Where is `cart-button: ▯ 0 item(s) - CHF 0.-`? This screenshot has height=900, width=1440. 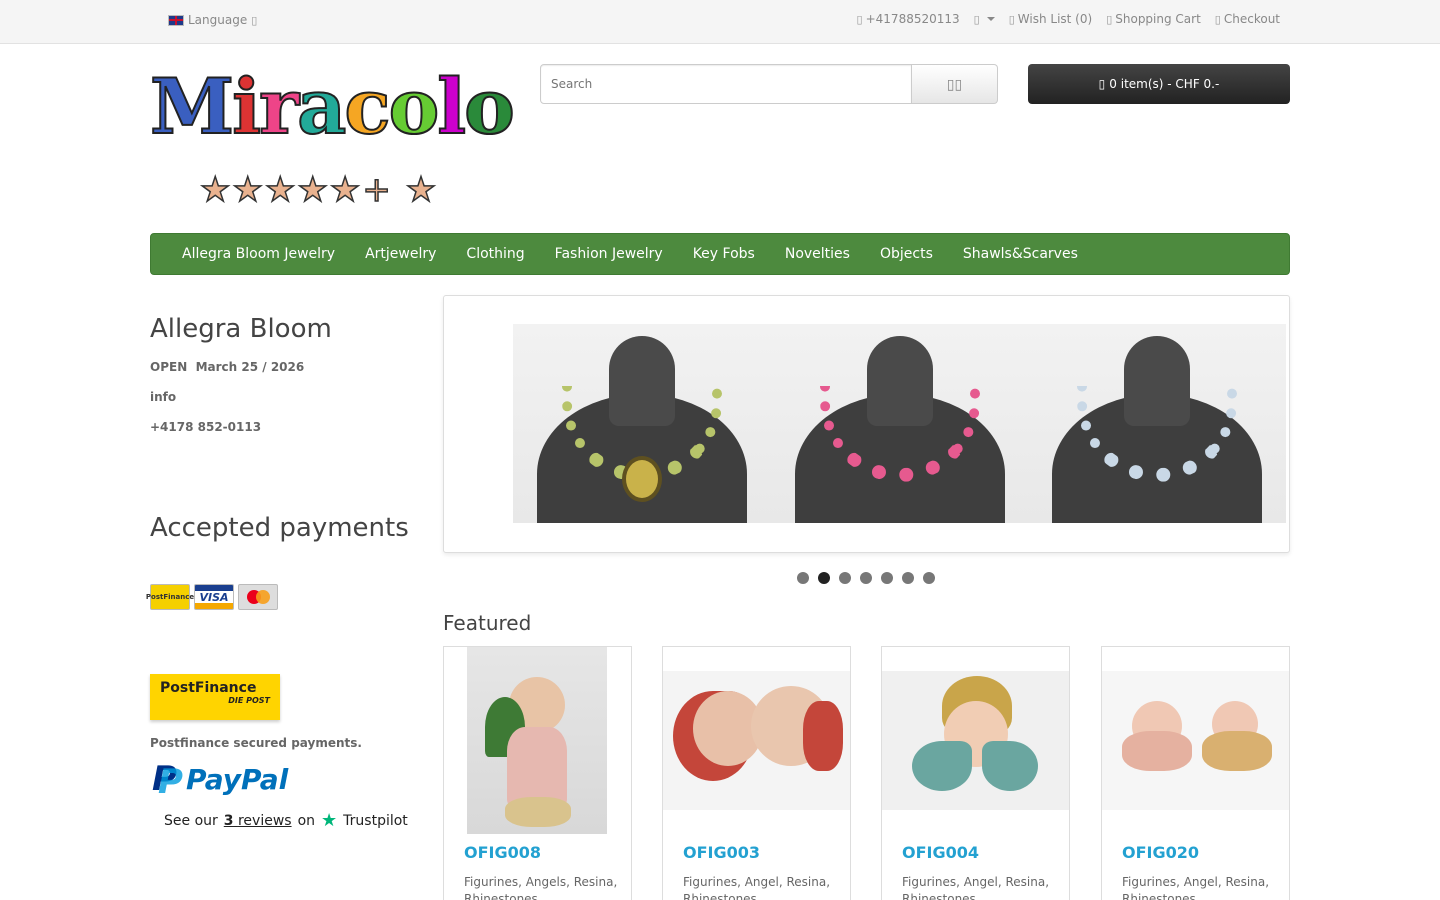
cart-button: ▯ 0 item(s) - CHF 0.- is located at coordinates (1159, 84).